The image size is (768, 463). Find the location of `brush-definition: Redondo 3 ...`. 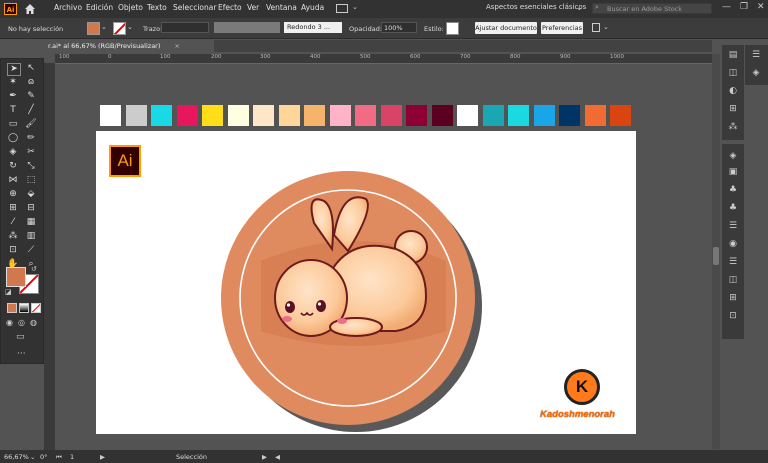

brush-definition: Redondo 3 ... is located at coordinates (313, 27).